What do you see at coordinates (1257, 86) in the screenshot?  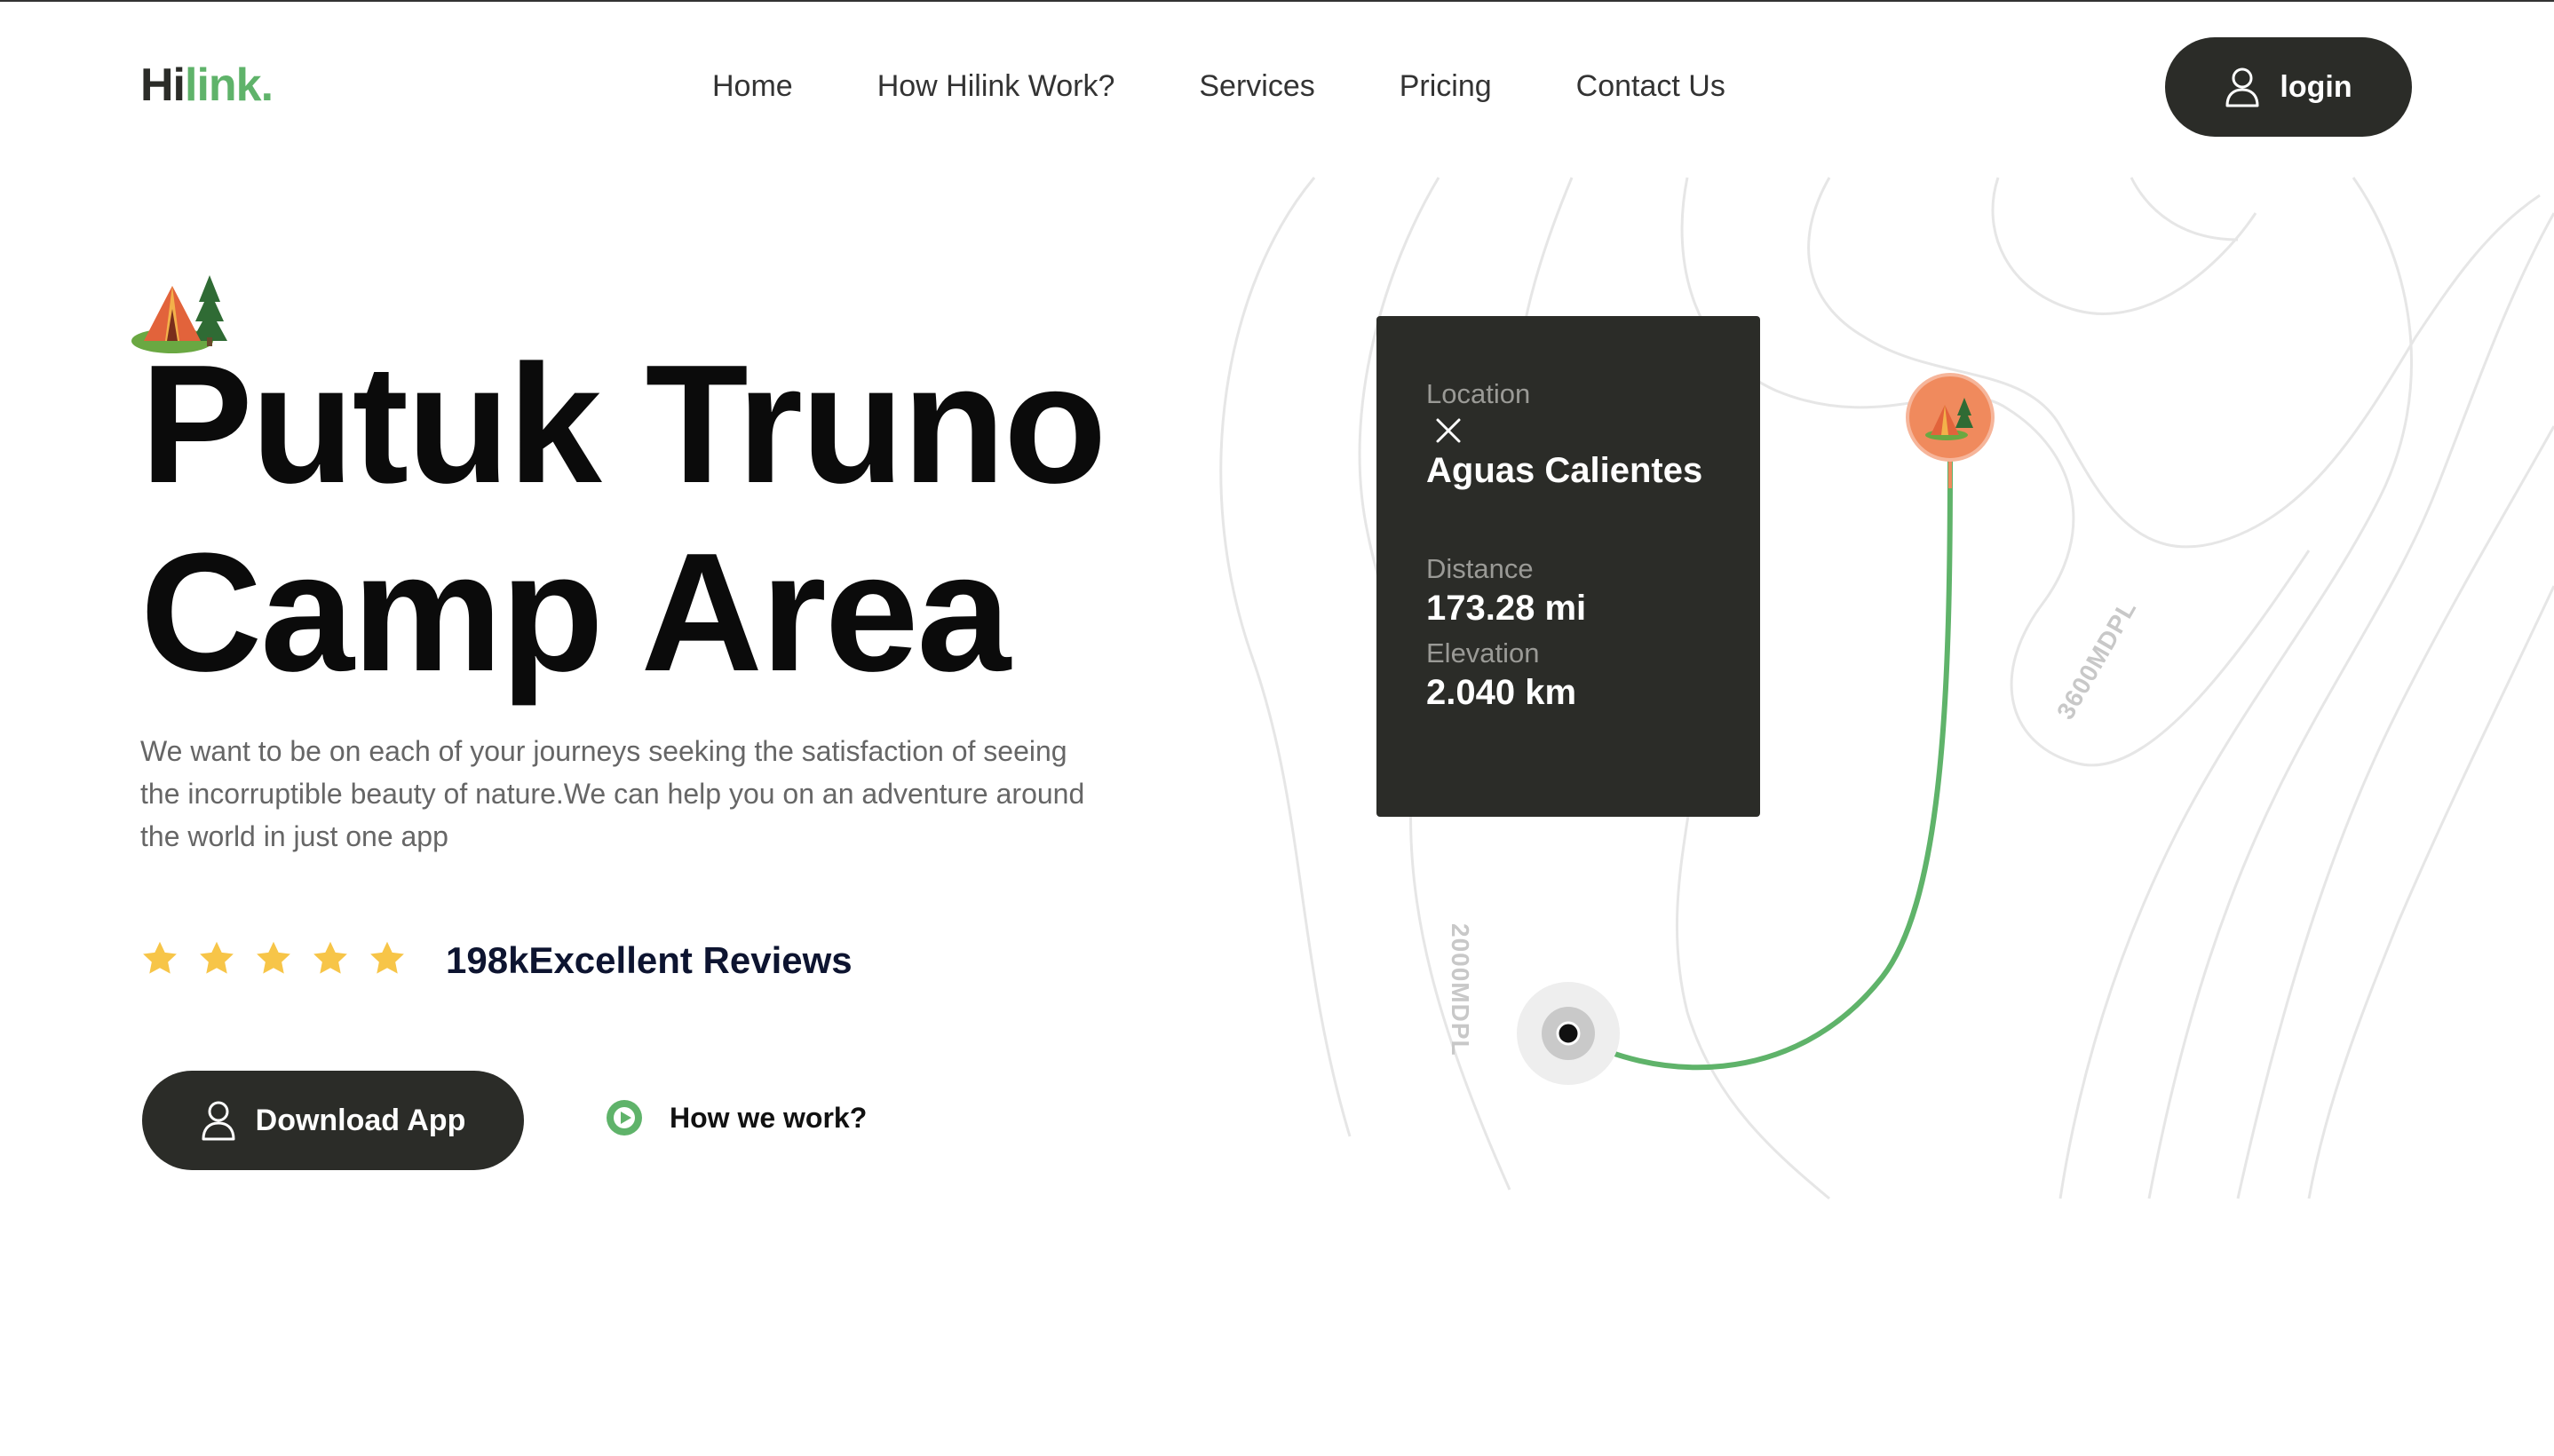 I see `nav-services: Services` at bounding box center [1257, 86].